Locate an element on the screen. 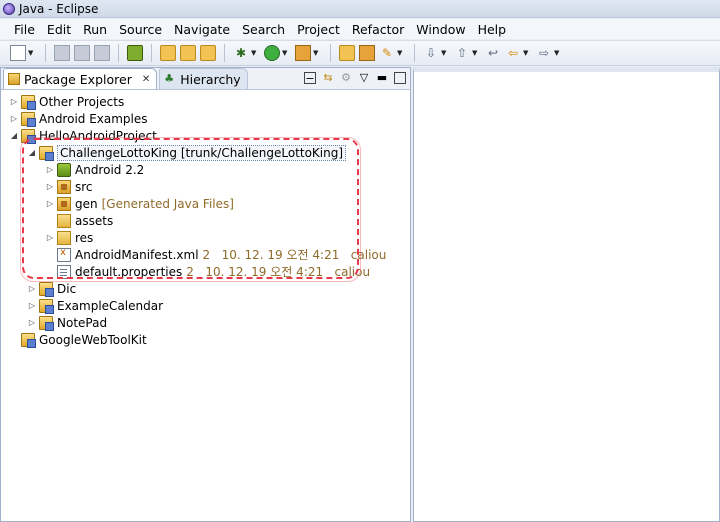 Image resolution: width=720 pixels, height=522 pixels. menu-search: Search is located at coordinates (263, 29).